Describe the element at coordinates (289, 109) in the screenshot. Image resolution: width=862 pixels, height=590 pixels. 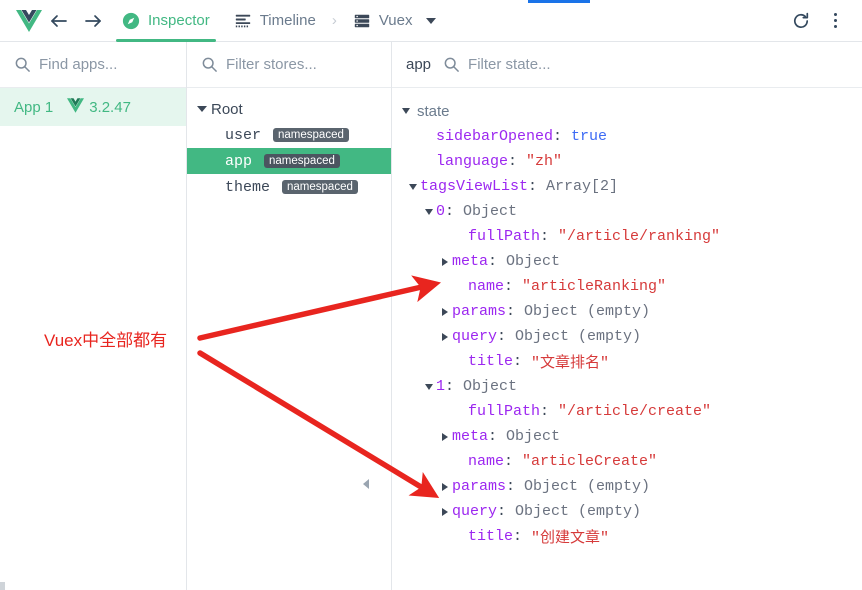
I see `store-tree-root: Root` at that location.